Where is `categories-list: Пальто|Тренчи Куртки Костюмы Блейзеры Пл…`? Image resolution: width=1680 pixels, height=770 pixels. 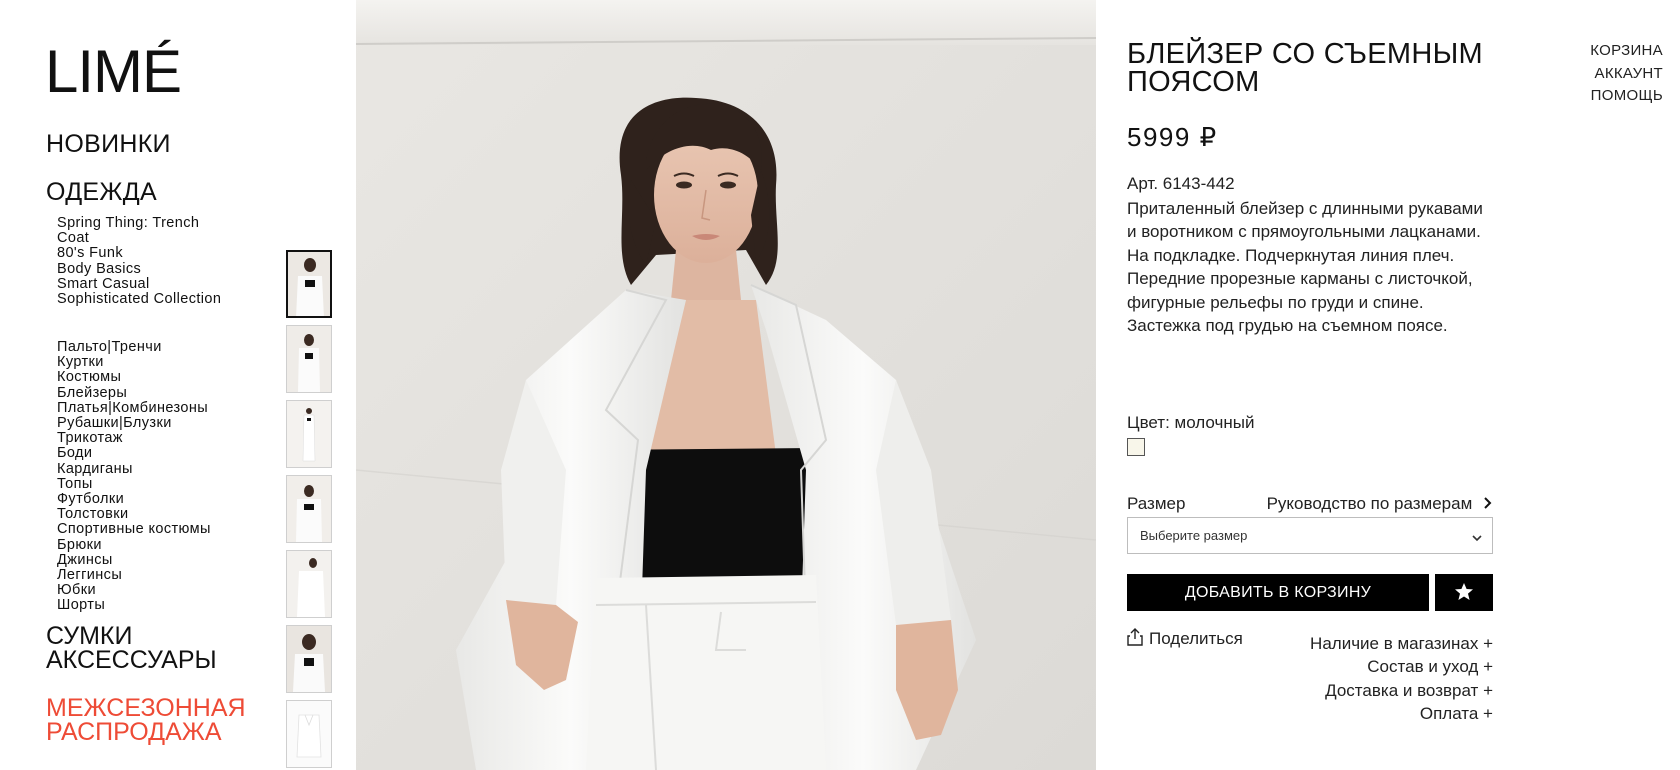 categories-list: Пальто|Тренчи Куртки Костюмы Блейзеры Пл… is located at coordinates (134, 476).